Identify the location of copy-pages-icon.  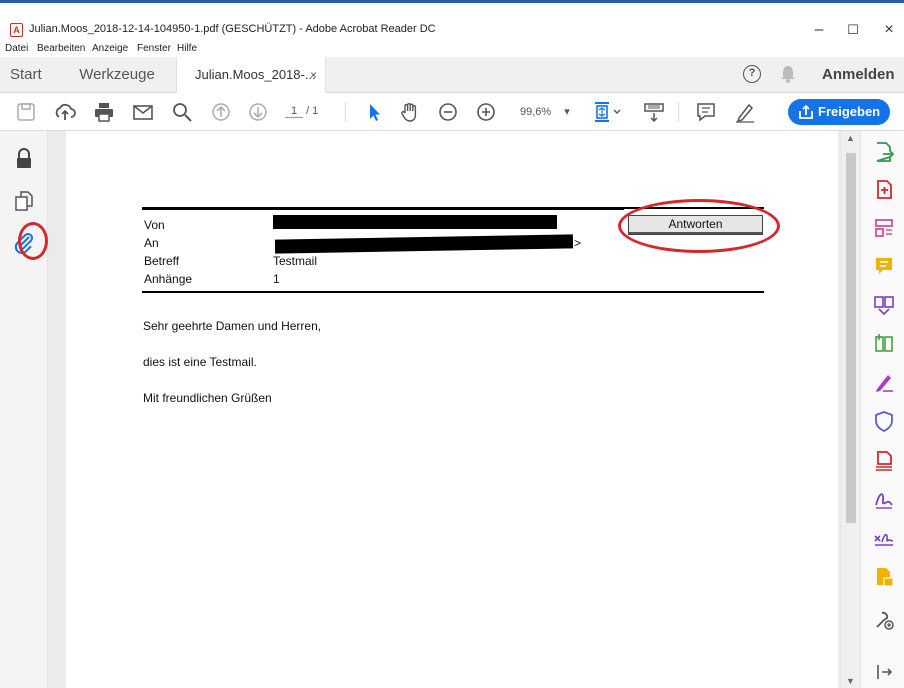
(24, 201).